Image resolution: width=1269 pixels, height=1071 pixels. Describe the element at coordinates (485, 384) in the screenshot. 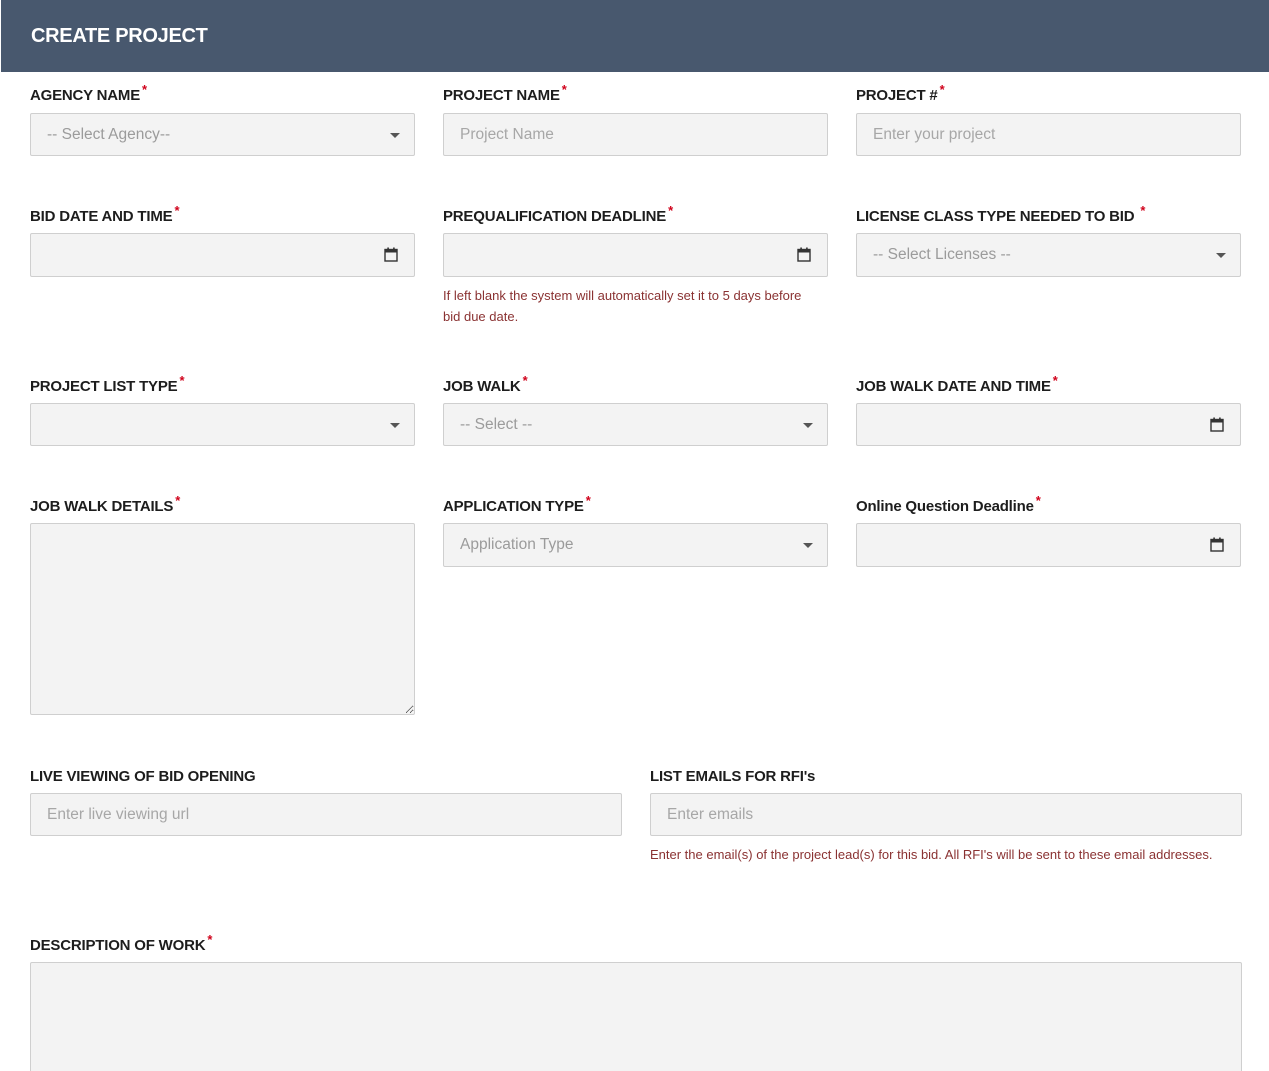

I see `job-walk-label: JOB WALK *` at that location.